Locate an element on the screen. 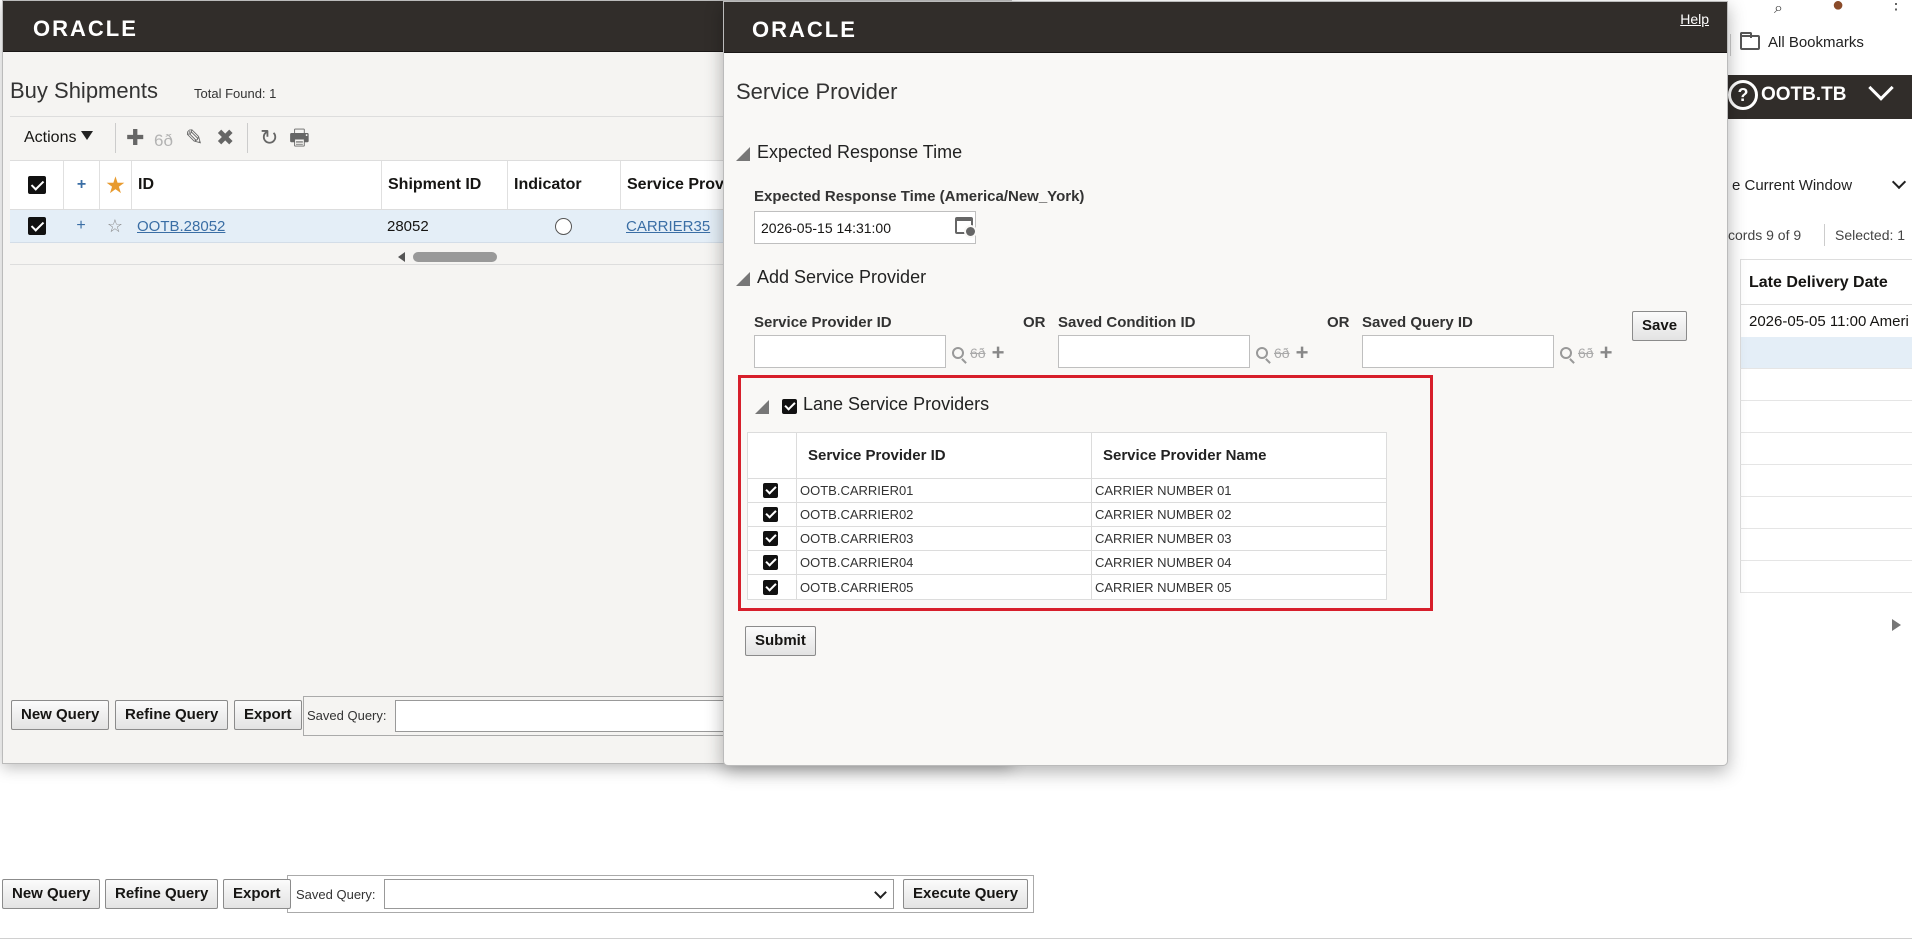 The image size is (1912, 942). late-delivery-date-header: Late Delivery Date is located at coordinates (1826, 282).